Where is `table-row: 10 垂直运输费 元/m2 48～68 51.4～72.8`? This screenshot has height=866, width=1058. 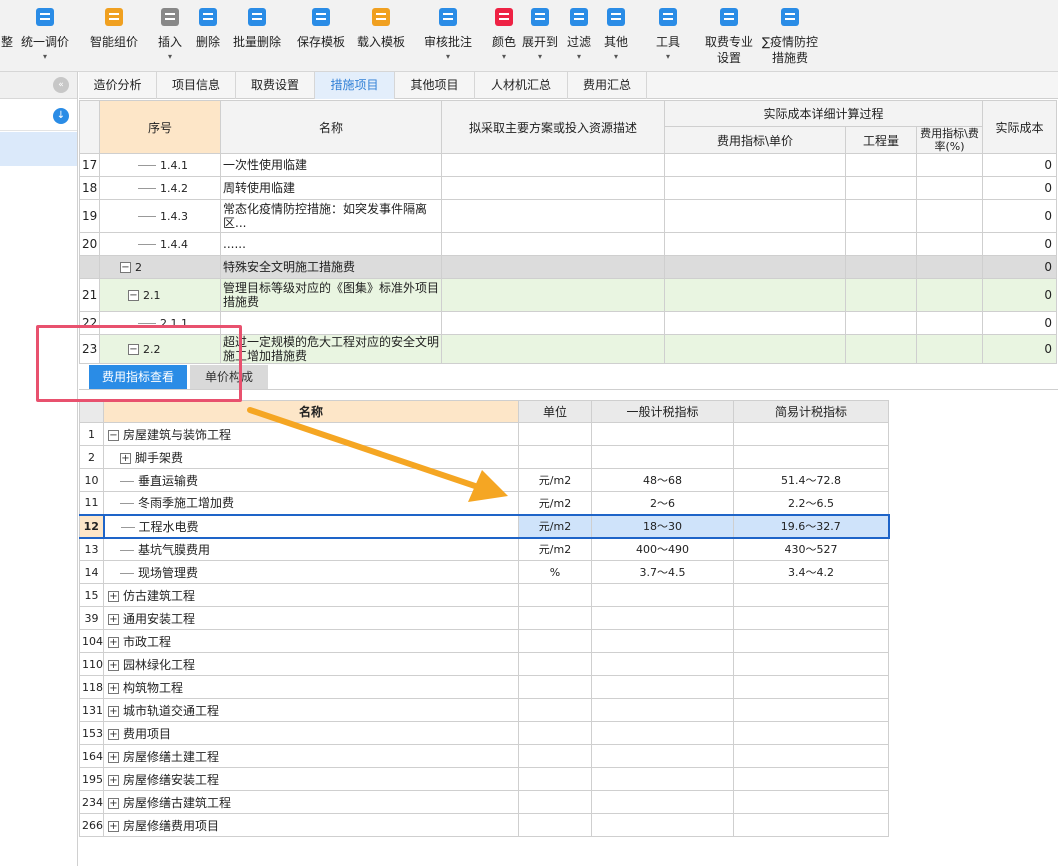 table-row: 10 垂直运输费 元/m2 48～68 51.4～72.8 is located at coordinates (484, 480).